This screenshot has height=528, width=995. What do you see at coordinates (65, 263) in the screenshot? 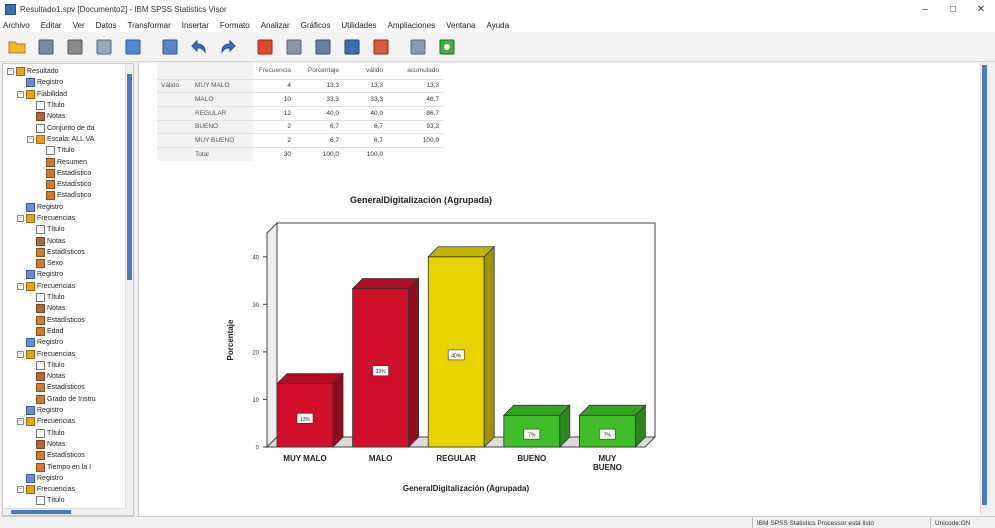
I see `outline-item: Sexo` at bounding box center [65, 263].